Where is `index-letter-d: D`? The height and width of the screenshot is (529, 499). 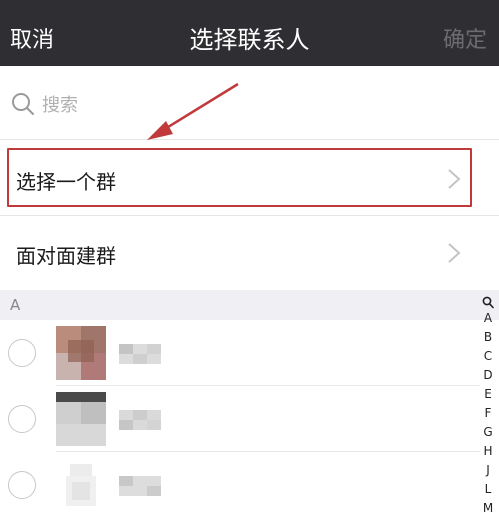
index-letter-d: D is located at coordinates (488, 375).